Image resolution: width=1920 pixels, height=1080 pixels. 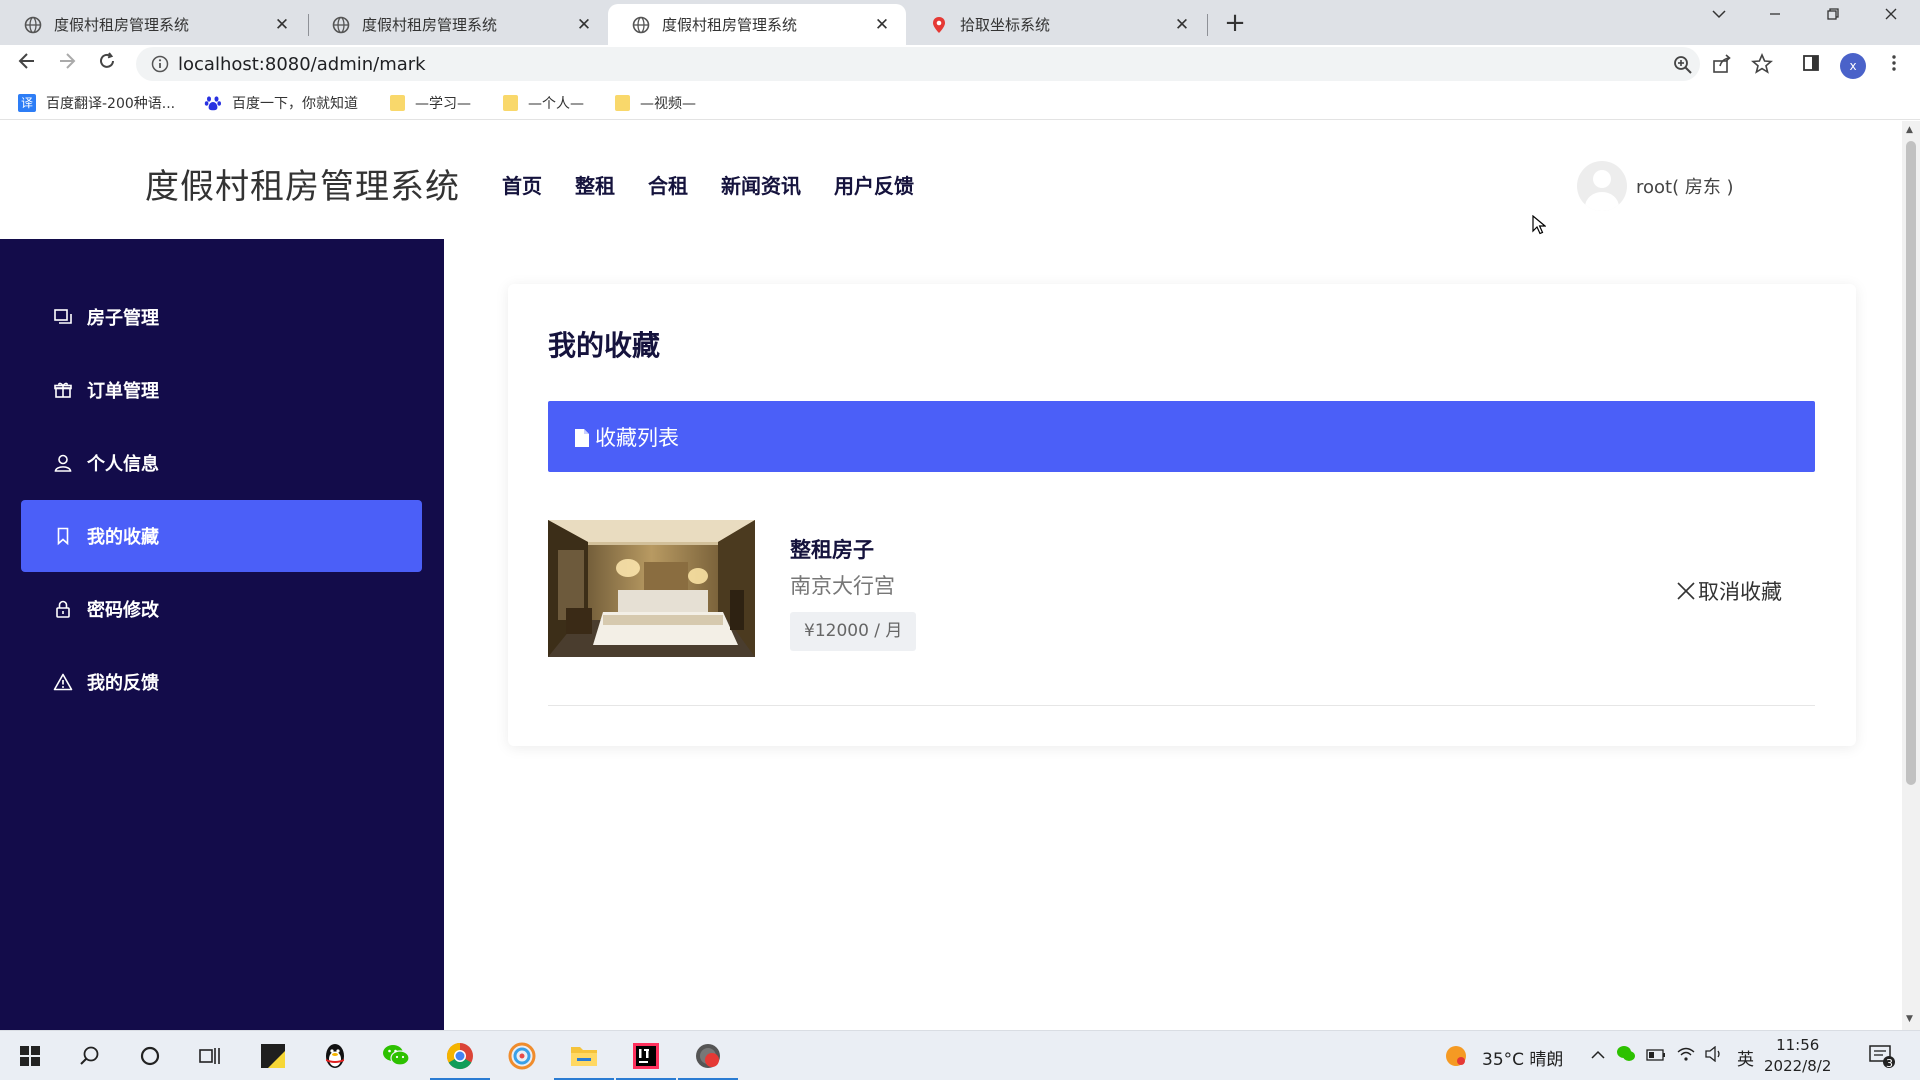 What do you see at coordinates (1598, 1057) in the screenshot?
I see `tray-chevron-up-icon` at bounding box center [1598, 1057].